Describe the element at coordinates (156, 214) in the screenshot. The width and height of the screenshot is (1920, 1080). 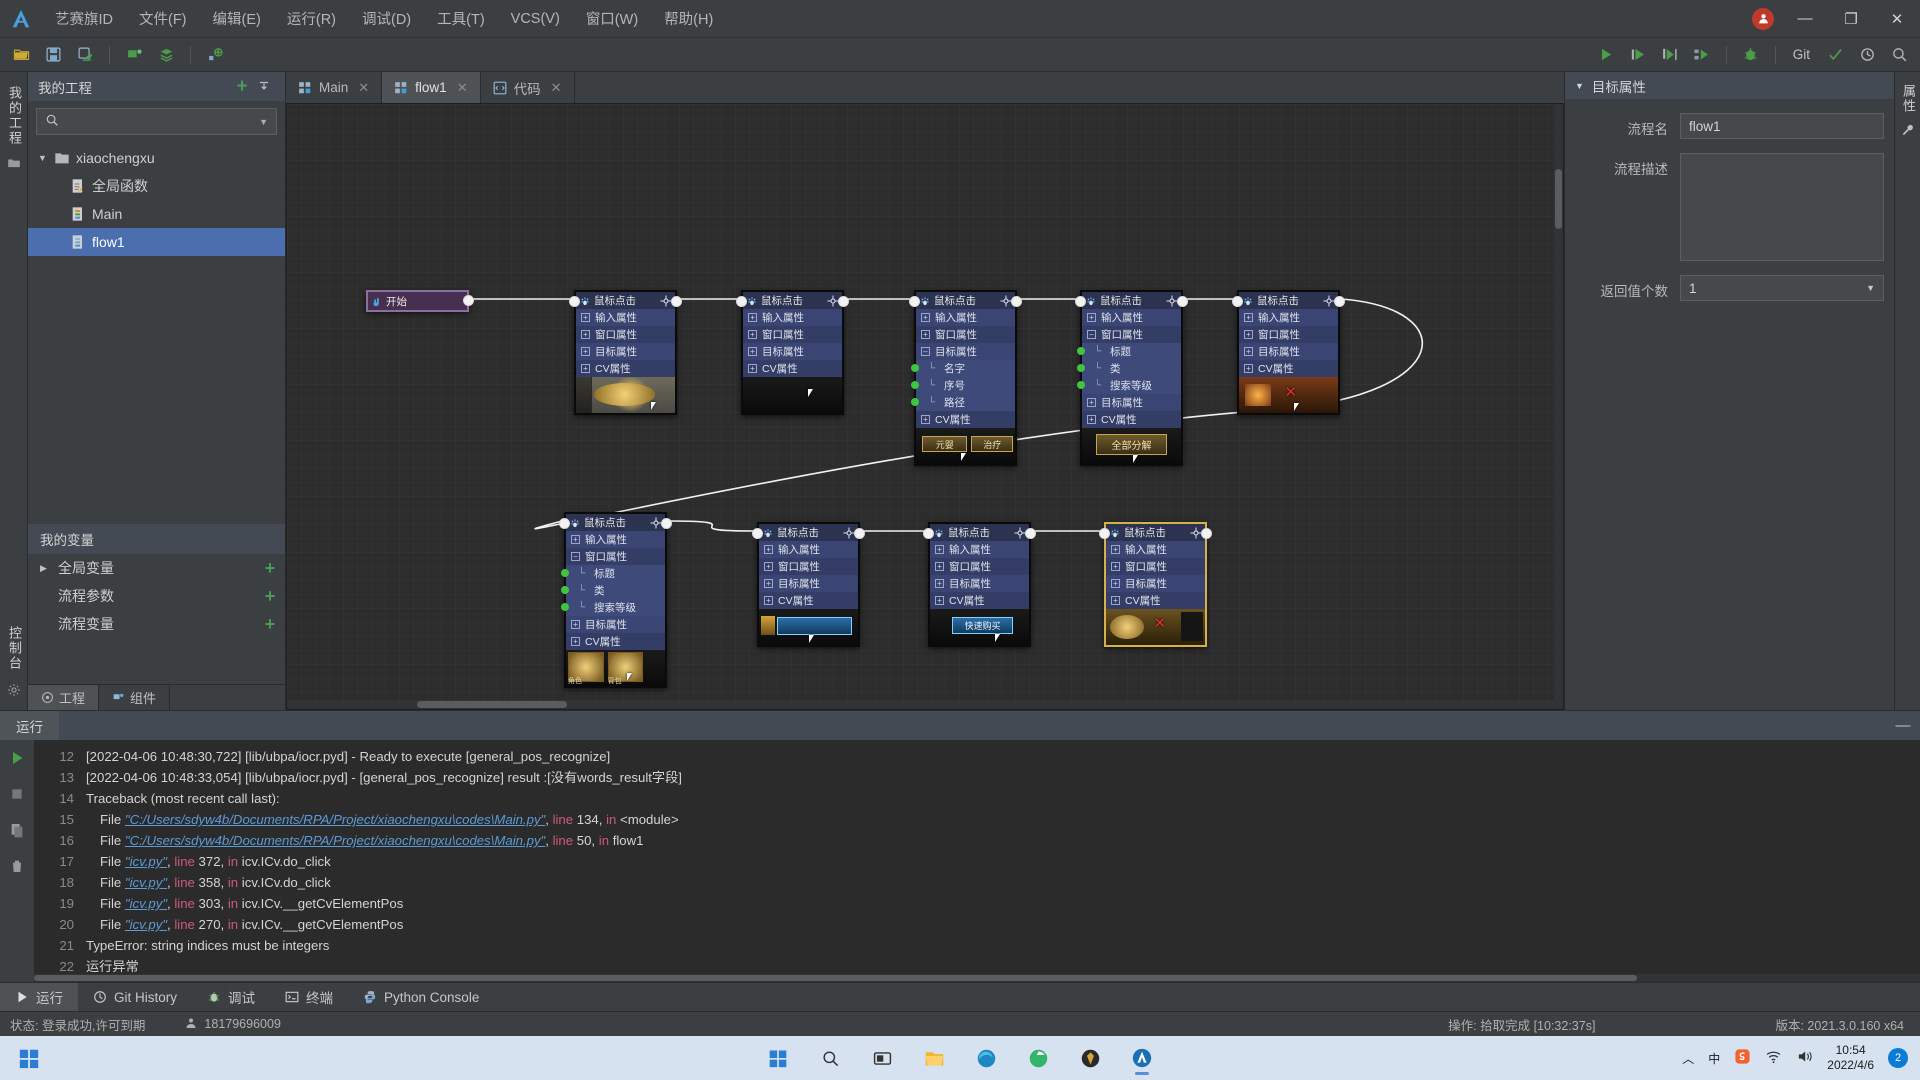
I see `tree-node-main: Main` at that location.